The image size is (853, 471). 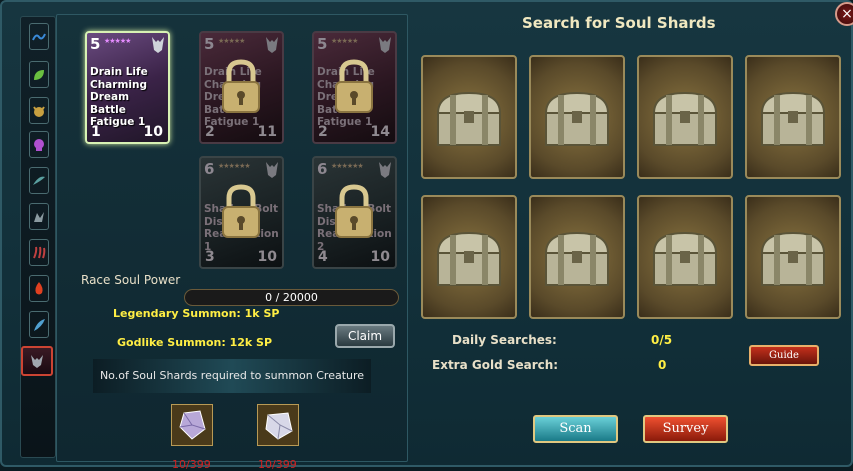 I want to click on purple-crystal-icon, so click(x=192, y=425).